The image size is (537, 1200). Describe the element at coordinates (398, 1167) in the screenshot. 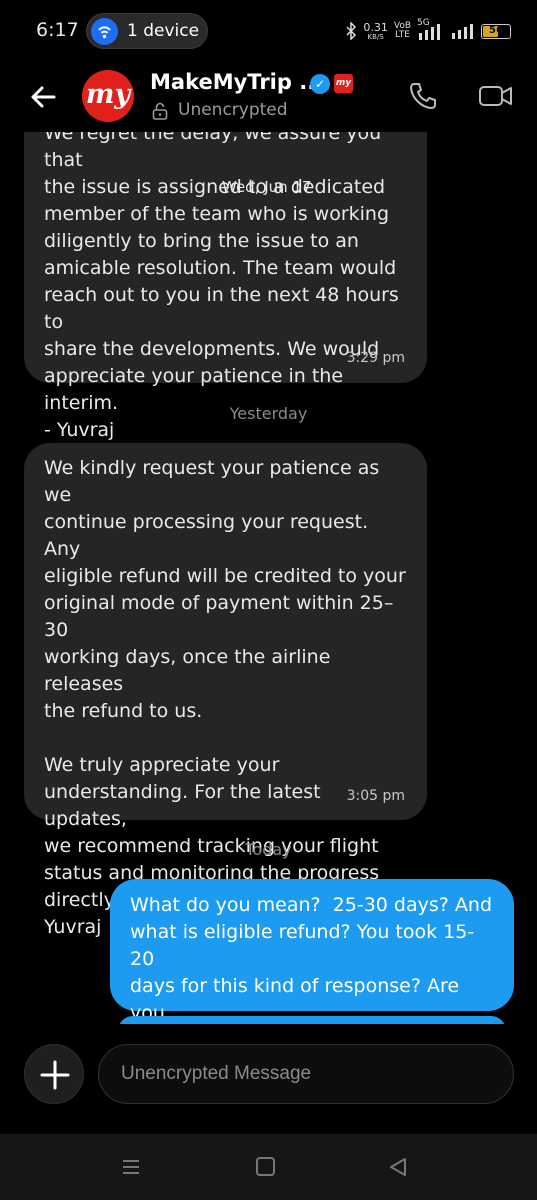

I see `nav-back-icon` at that location.